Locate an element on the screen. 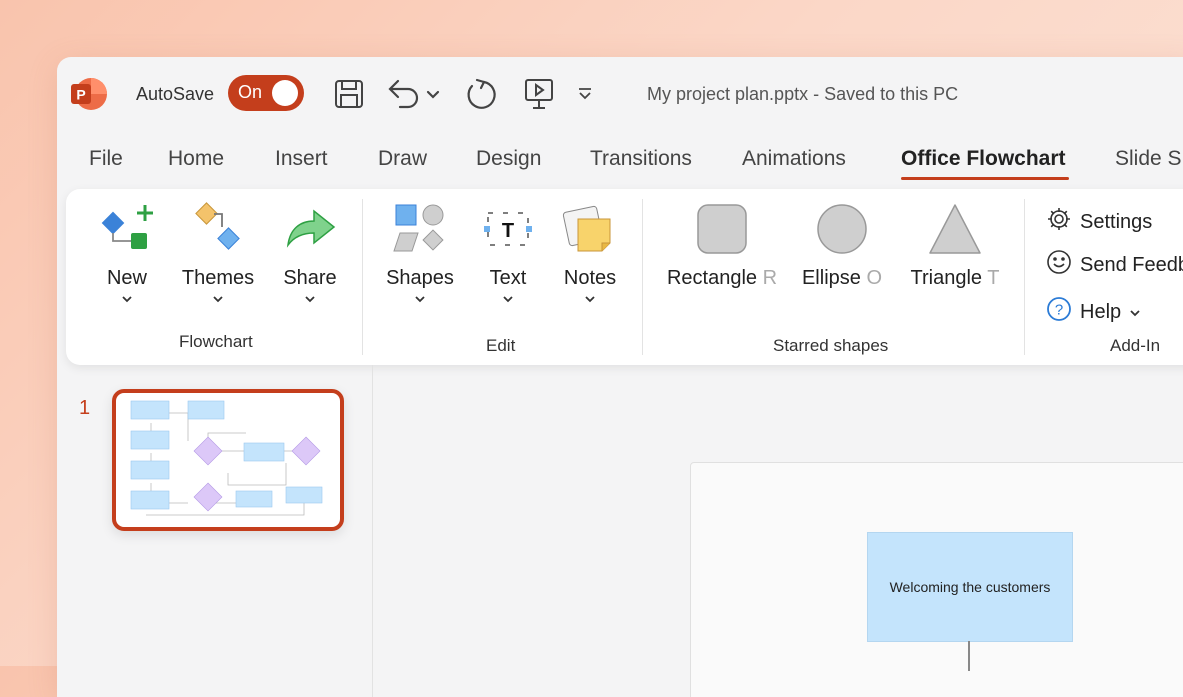 The width and height of the screenshot is (1183, 697). active-tab-indicator is located at coordinates (985, 178).